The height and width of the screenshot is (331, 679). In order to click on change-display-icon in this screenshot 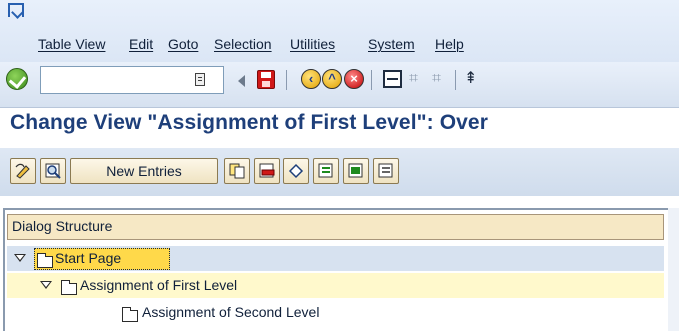, I will do `click(22, 171)`.